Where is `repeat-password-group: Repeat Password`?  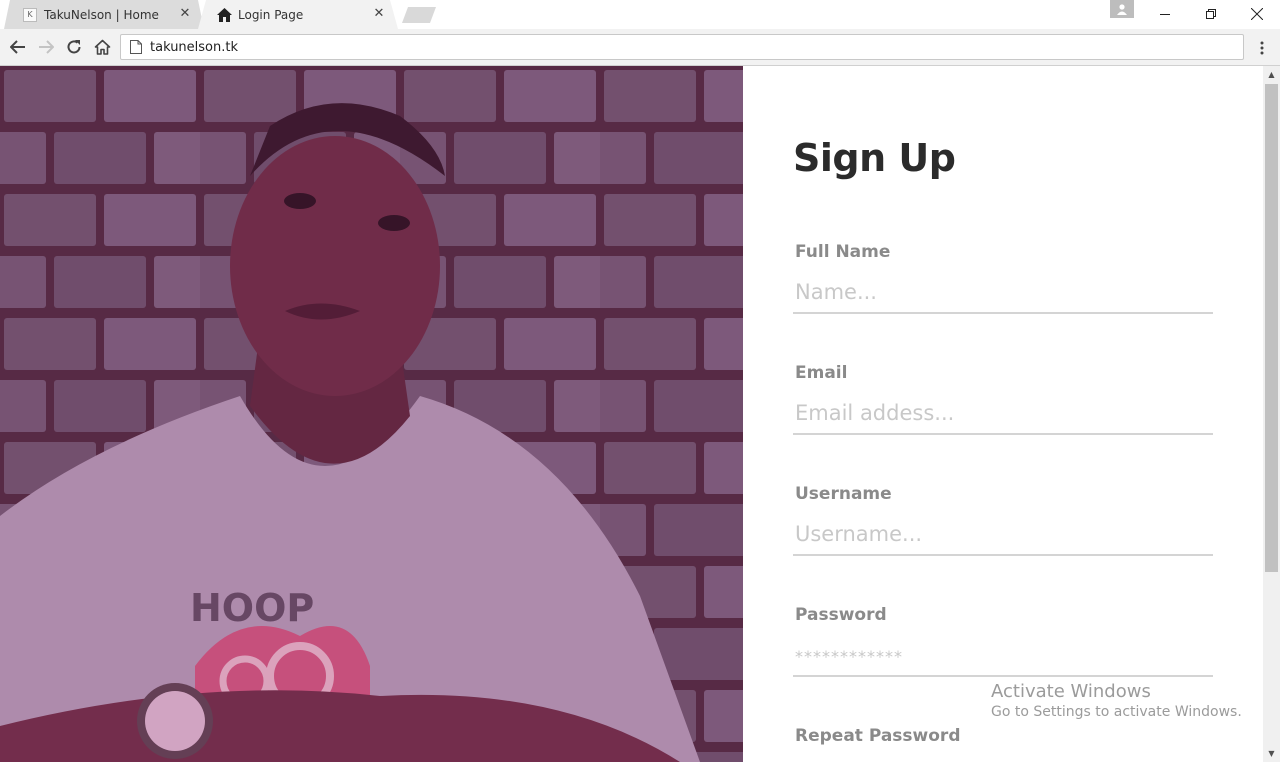 repeat-password-group: Repeat Password is located at coordinates (1003, 744).